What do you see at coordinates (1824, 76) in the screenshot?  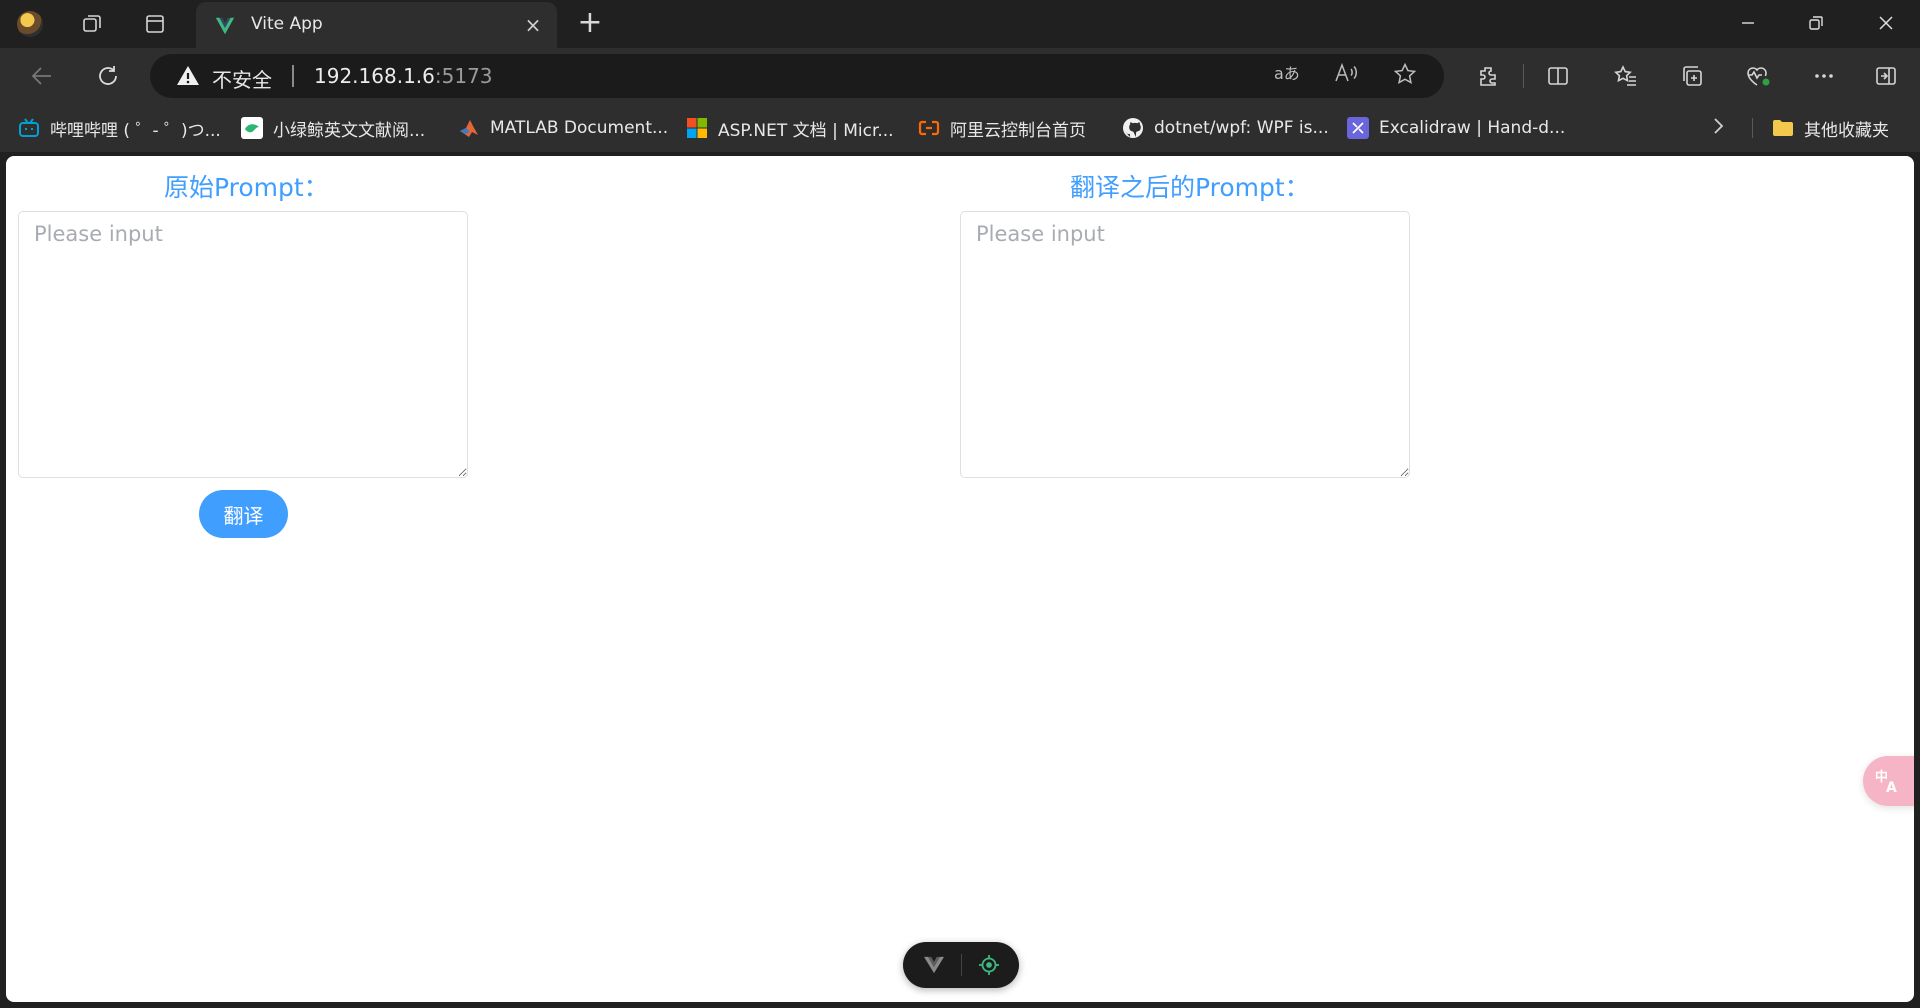 I see `more-options-icon` at bounding box center [1824, 76].